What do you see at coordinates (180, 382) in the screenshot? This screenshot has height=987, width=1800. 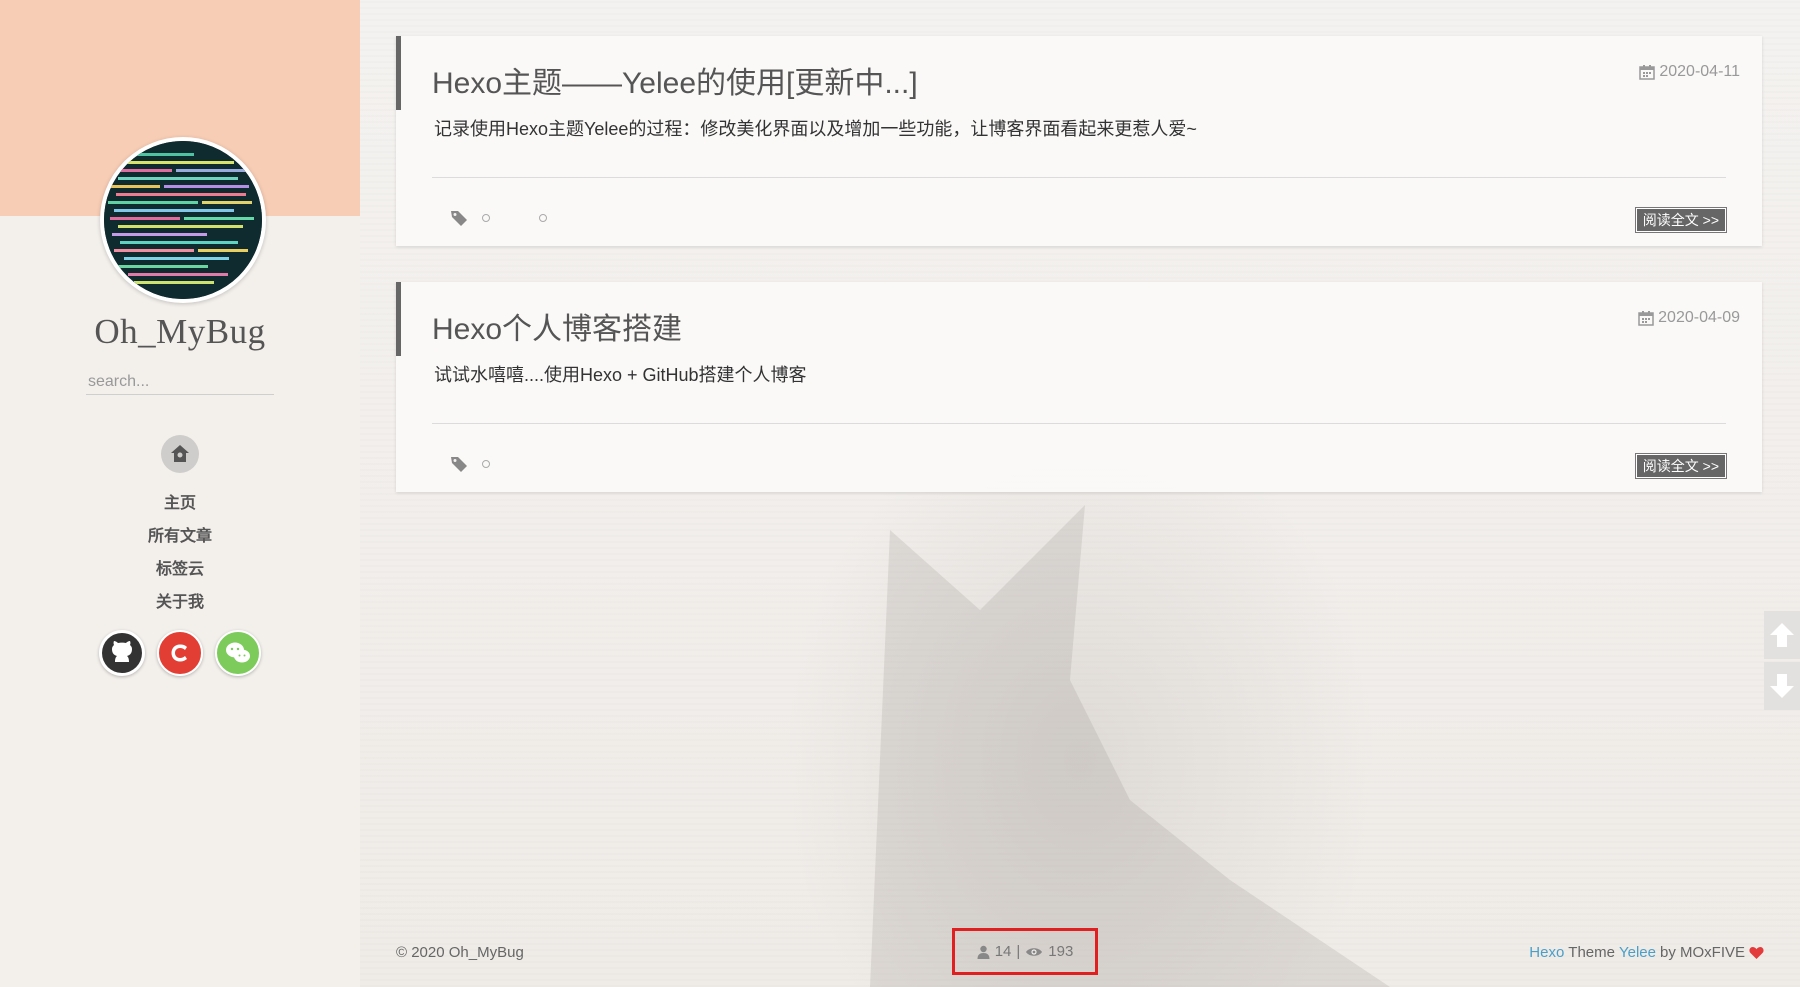 I see `search-input` at bounding box center [180, 382].